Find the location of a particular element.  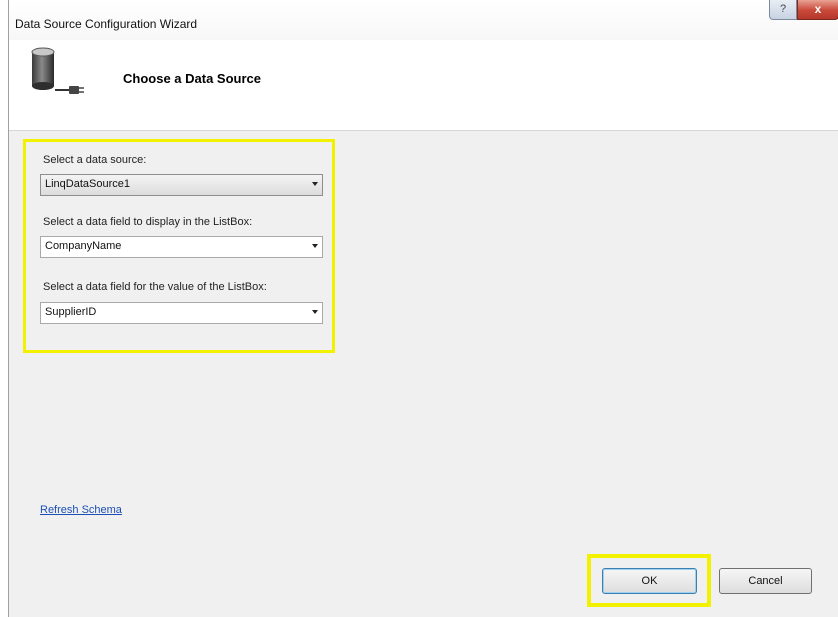

data-source-value: LinqDataSource1 is located at coordinates (88, 184).